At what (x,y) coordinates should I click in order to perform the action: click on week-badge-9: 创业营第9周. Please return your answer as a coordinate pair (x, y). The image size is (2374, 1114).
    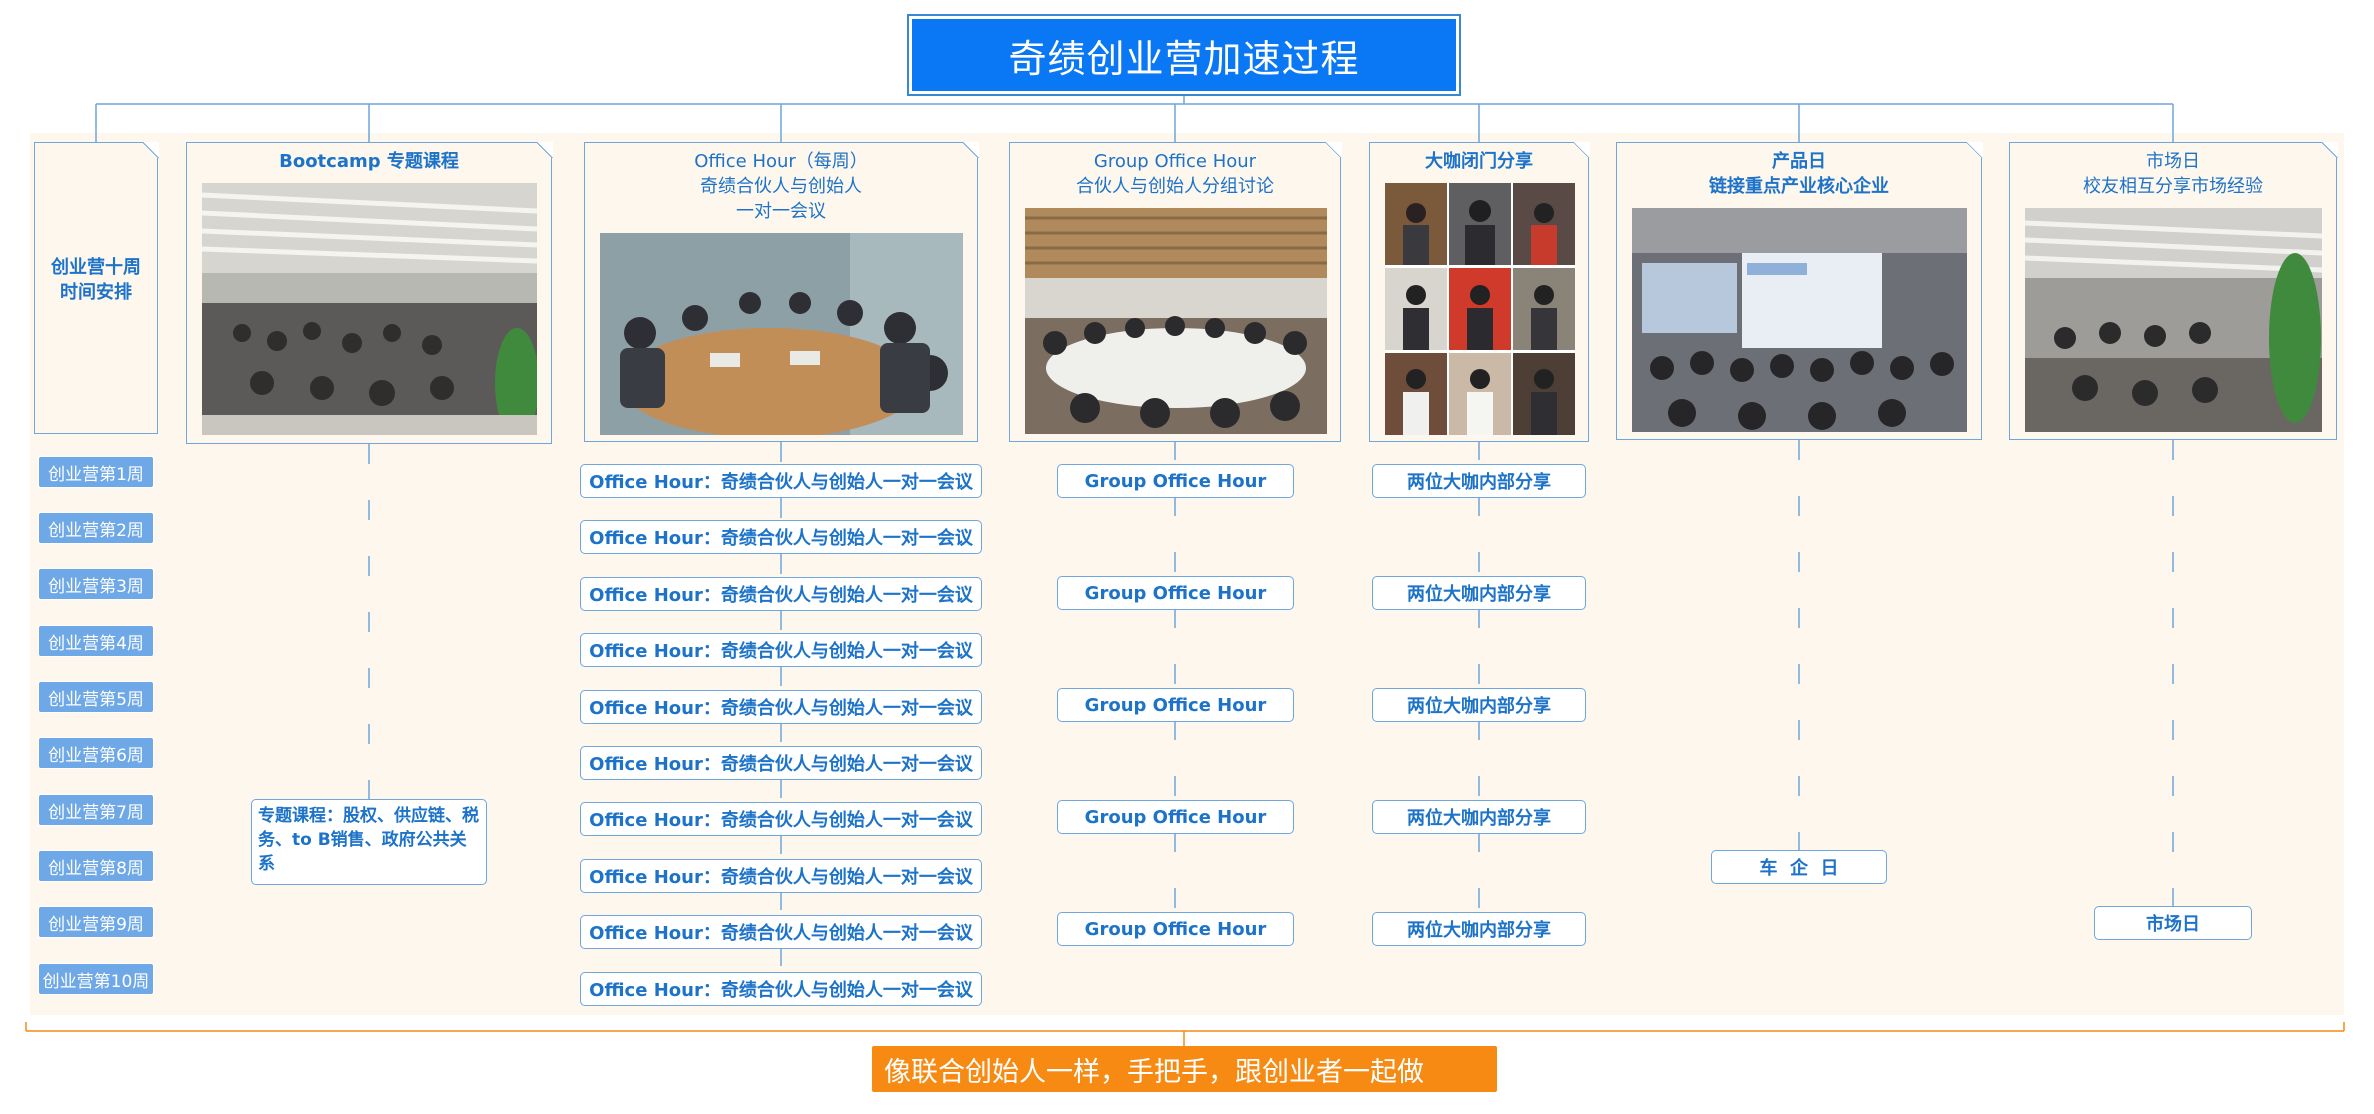
    Looking at the image, I should click on (96, 922).